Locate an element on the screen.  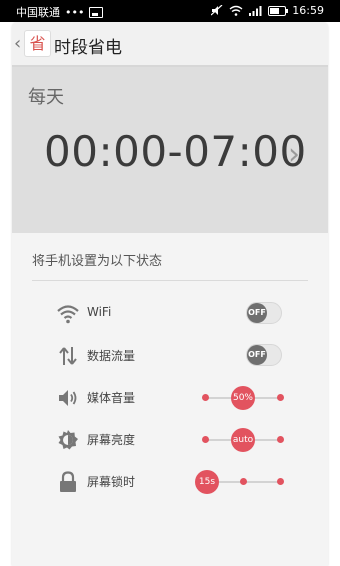
slider-thumb: auto is located at coordinates (243, 440).